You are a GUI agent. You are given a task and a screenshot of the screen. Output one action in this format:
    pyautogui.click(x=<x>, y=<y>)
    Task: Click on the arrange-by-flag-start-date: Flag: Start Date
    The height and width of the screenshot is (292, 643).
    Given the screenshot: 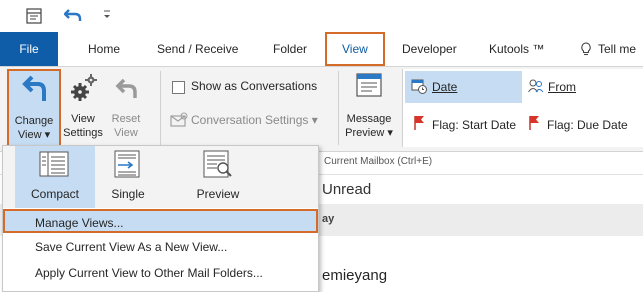 What is the action you would take?
    pyautogui.click(x=463, y=125)
    